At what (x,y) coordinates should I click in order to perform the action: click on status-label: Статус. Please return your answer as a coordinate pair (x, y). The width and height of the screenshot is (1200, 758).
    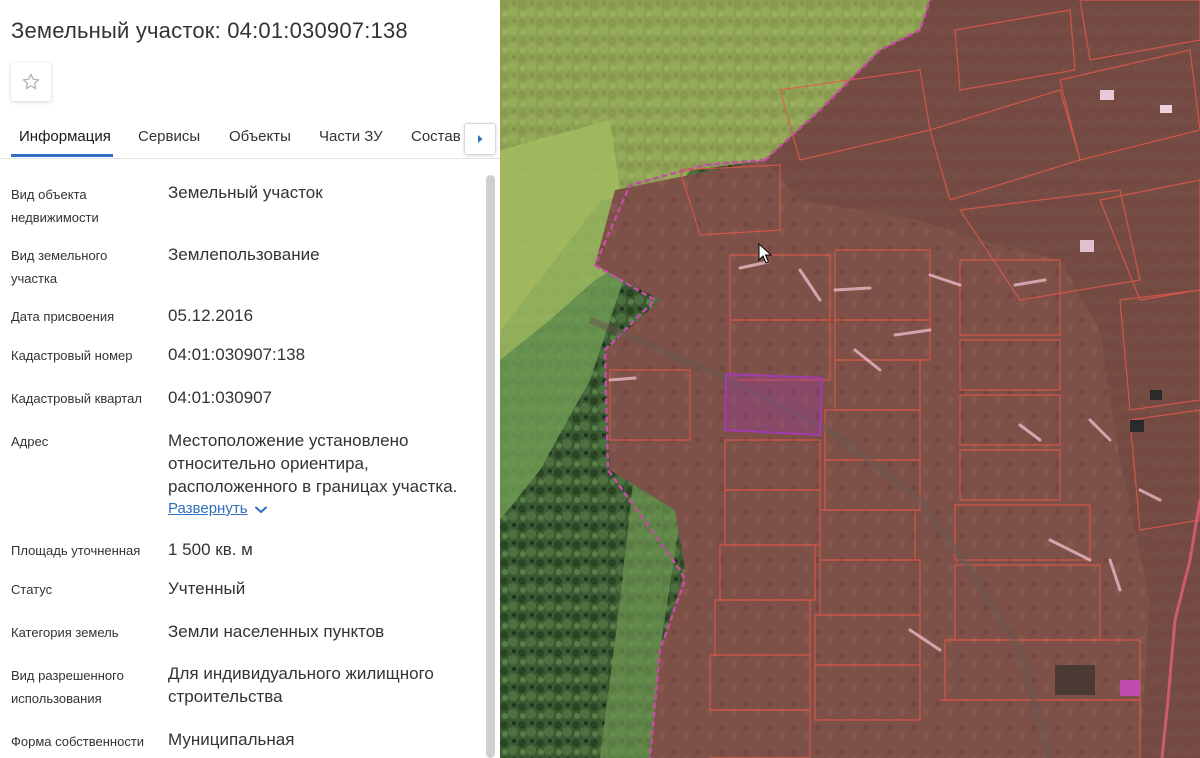
    Looking at the image, I should click on (32, 589).